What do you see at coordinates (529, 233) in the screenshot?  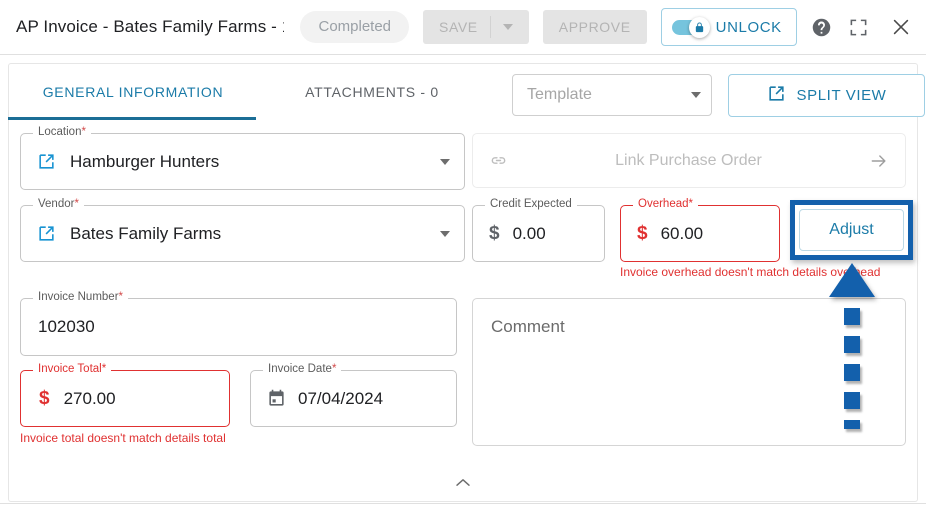 I see `credit-expected-value: 0.00` at bounding box center [529, 233].